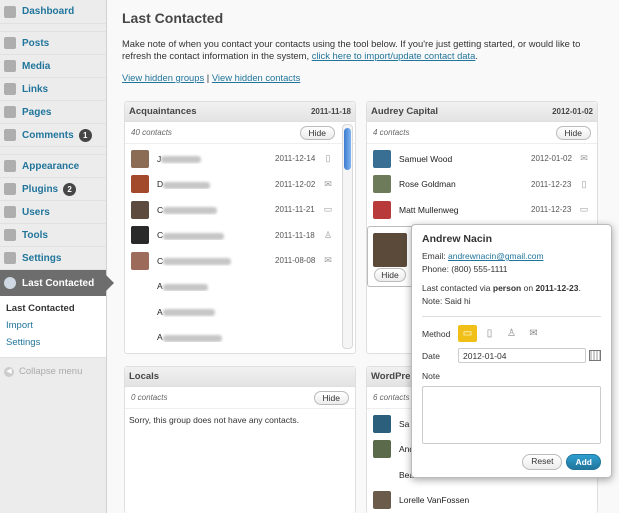  I want to click on contact-last-date: 2012-01-02, so click(551, 159).